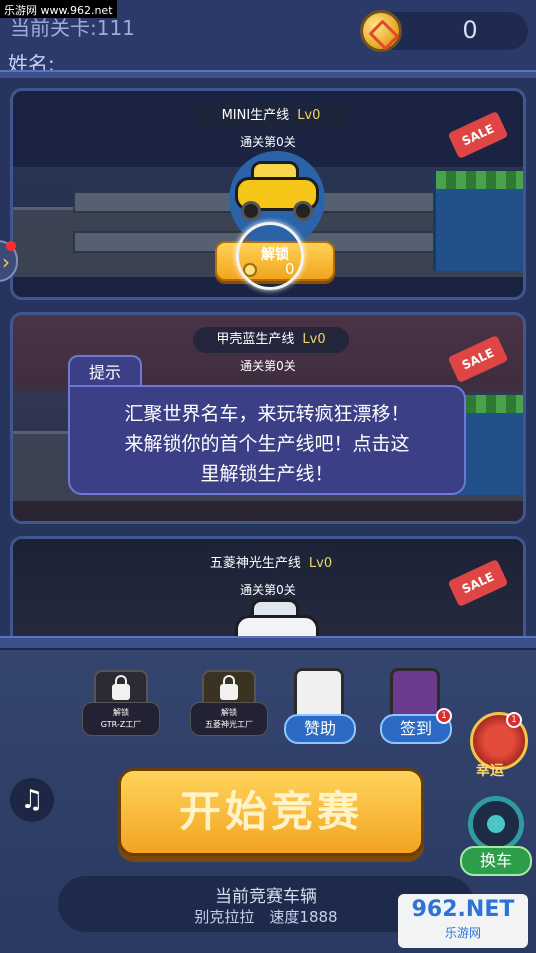 The height and width of the screenshot is (953, 536). I want to click on tire-icon, so click(496, 824).